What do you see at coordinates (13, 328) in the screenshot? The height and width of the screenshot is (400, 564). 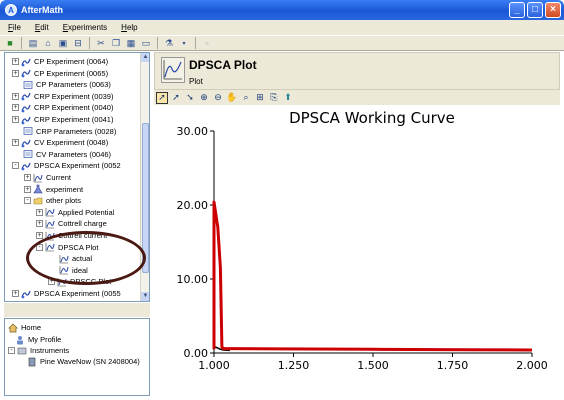 I see `home-icon` at bounding box center [13, 328].